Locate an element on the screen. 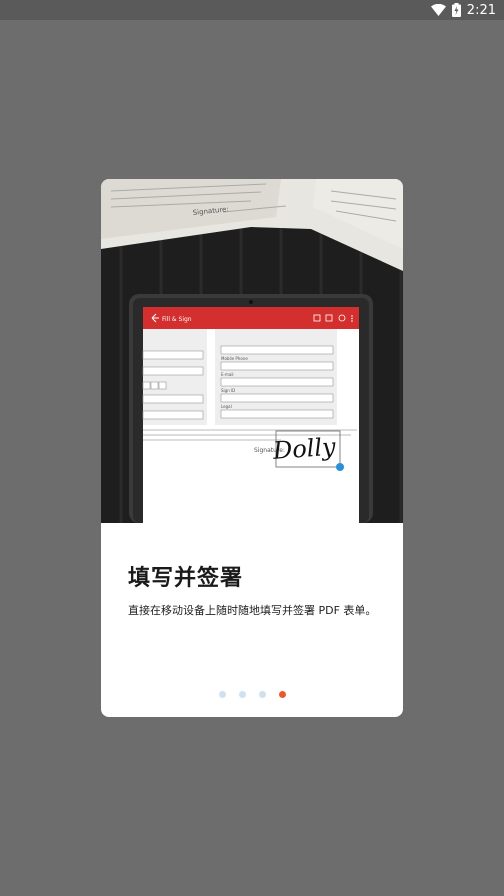 Image resolution: width=504 pixels, height=896 pixels. clock: 2:21 is located at coordinates (481, 10).